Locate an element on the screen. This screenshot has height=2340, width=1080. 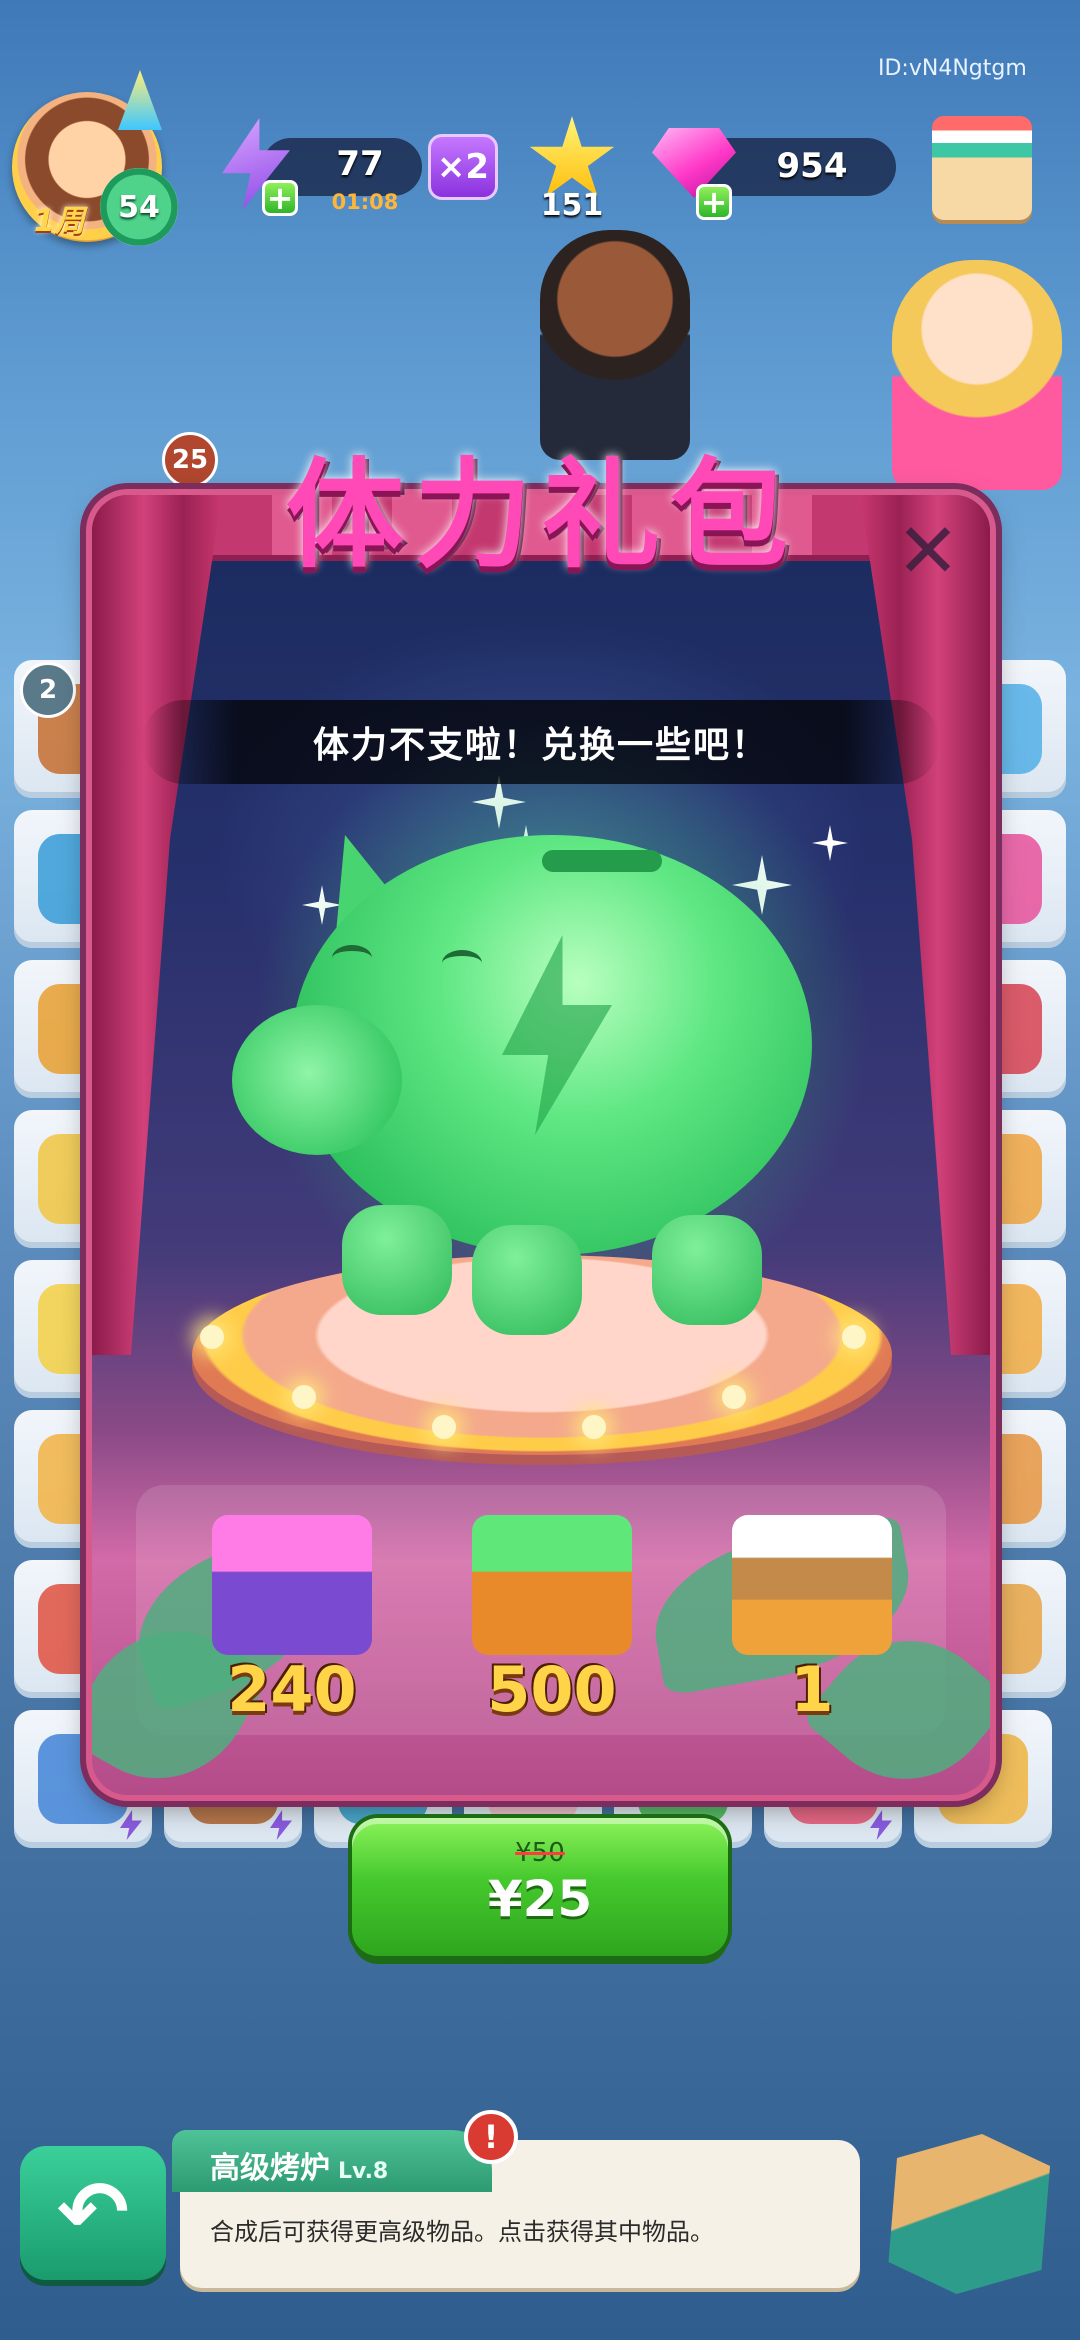
reward-tea-set-amount: 1 is located at coordinates (812, 1689).